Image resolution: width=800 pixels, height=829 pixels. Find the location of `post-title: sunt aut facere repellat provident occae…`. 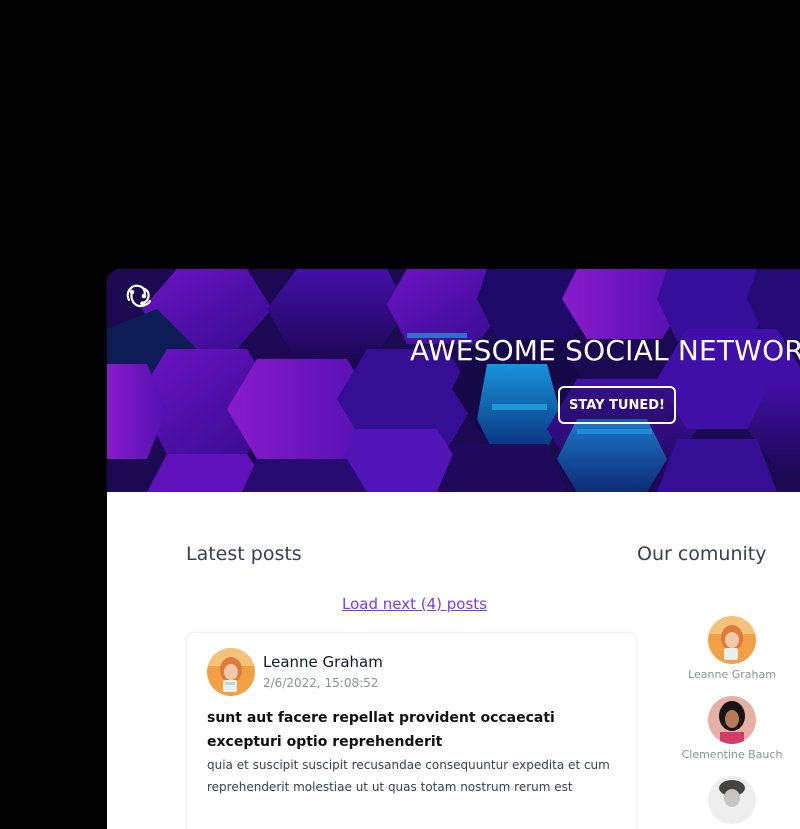

post-title: sunt aut facere repellat provident occae… is located at coordinates (381, 730).